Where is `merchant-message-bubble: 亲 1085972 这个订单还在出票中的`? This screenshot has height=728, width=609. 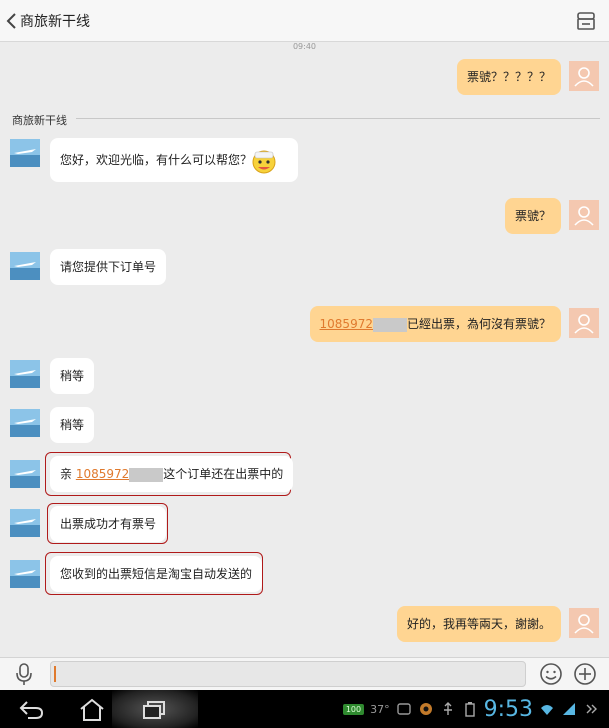 merchant-message-bubble: 亲 1085972 这个订单还在出票中的 is located at coordinates (172, 474).